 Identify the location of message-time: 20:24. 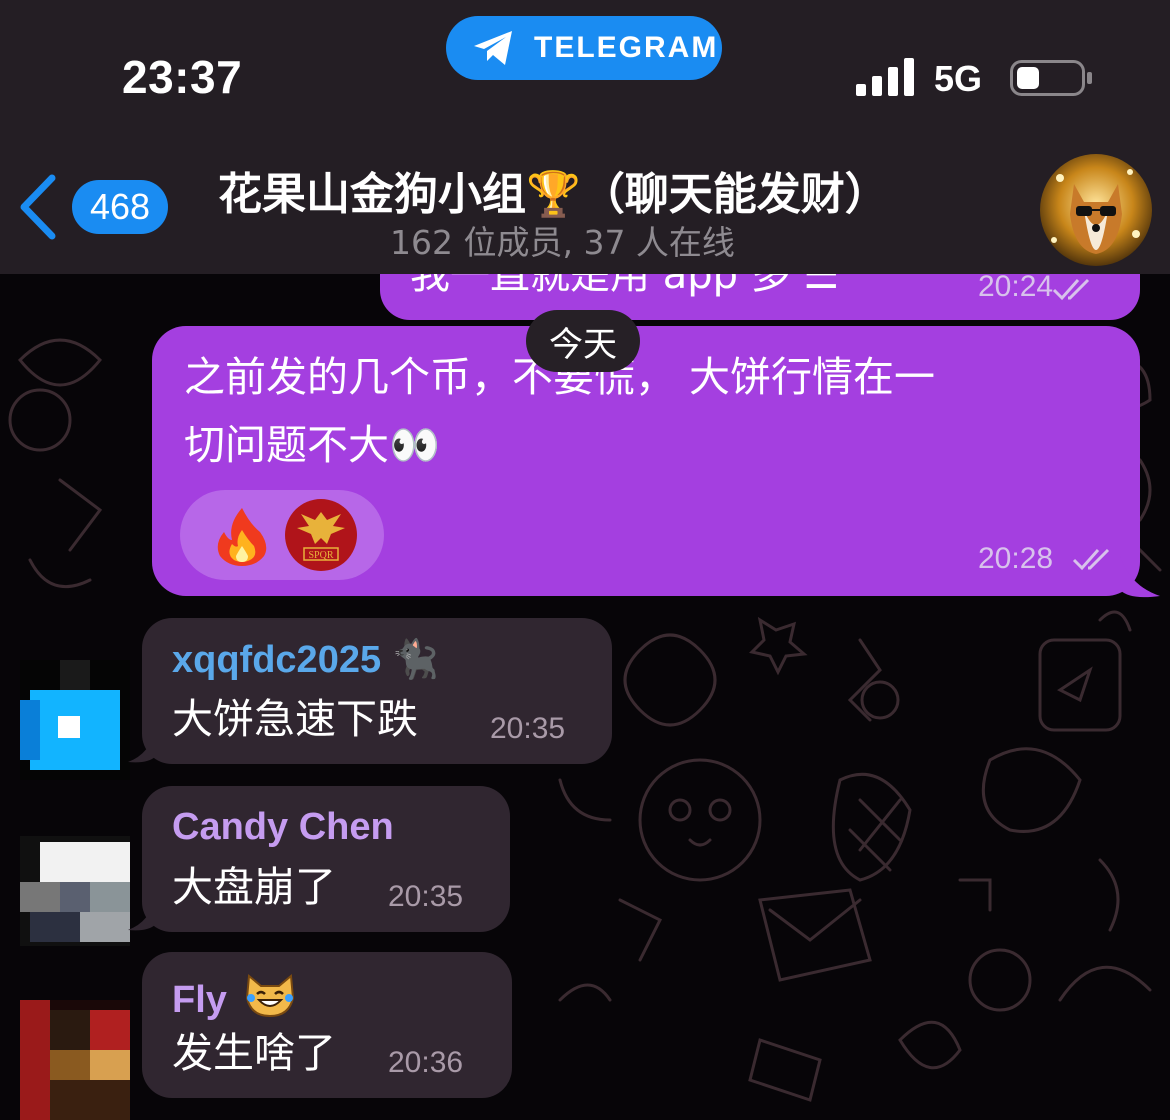
(1016, 286).